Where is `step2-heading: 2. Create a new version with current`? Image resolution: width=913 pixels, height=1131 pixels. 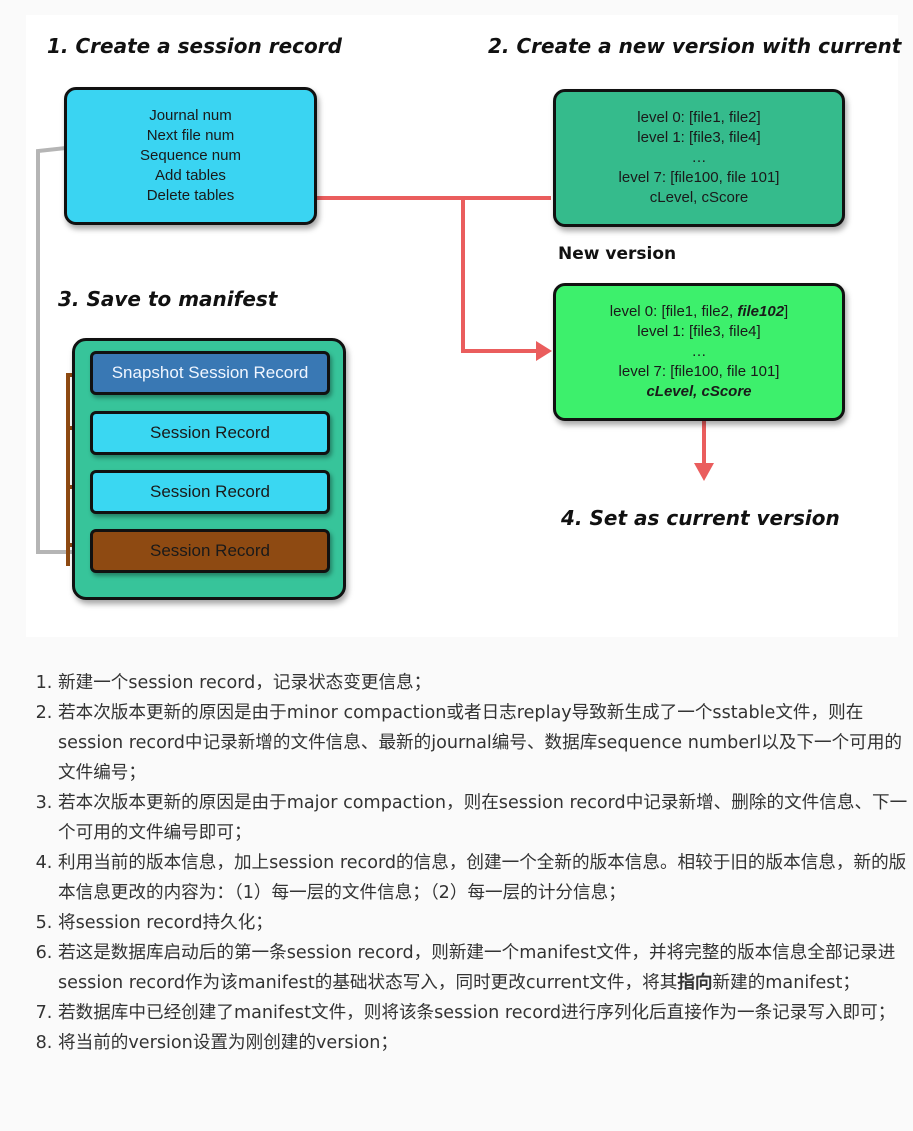
step2-heading: 2. Create a new version with current is located at coordinates (695, 46).